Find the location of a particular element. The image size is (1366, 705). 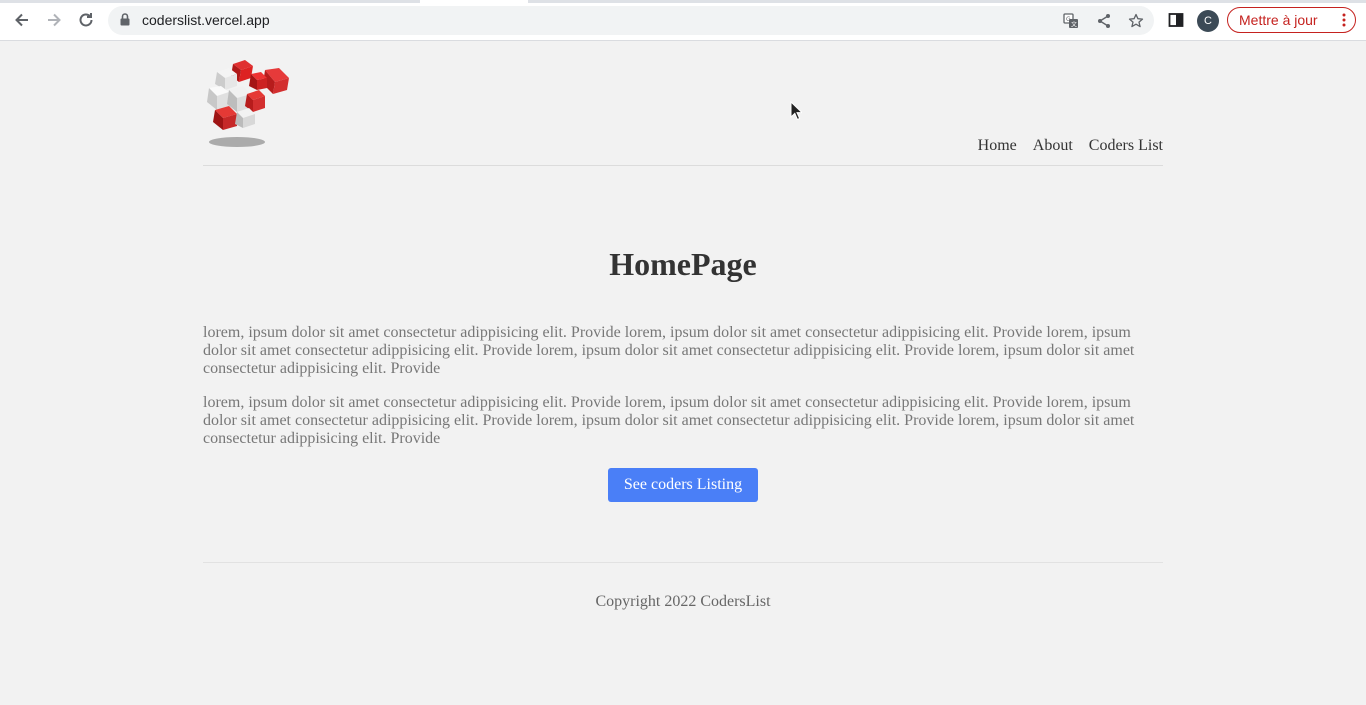

svg-text: 文 is located at coordinates (1074, 25).